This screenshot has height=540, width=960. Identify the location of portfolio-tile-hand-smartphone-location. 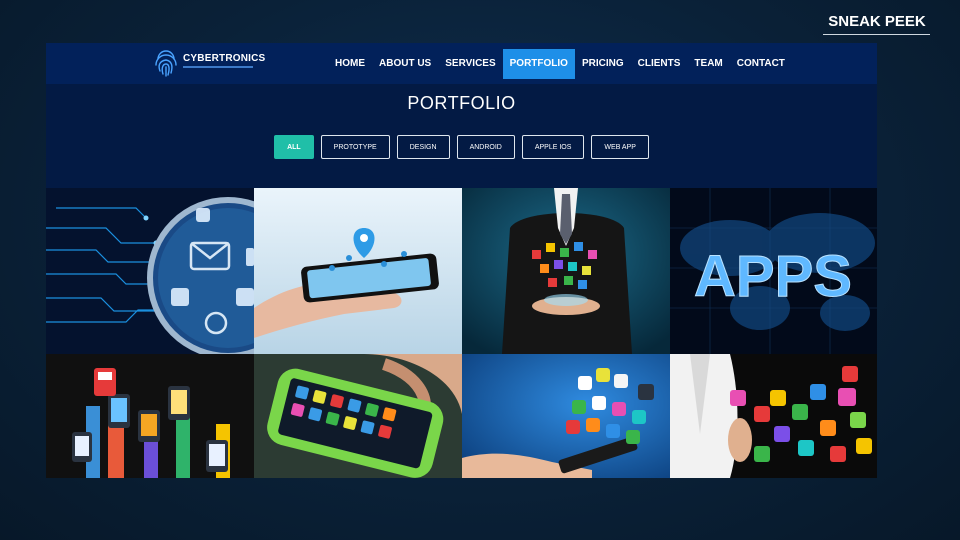
(358, 271).